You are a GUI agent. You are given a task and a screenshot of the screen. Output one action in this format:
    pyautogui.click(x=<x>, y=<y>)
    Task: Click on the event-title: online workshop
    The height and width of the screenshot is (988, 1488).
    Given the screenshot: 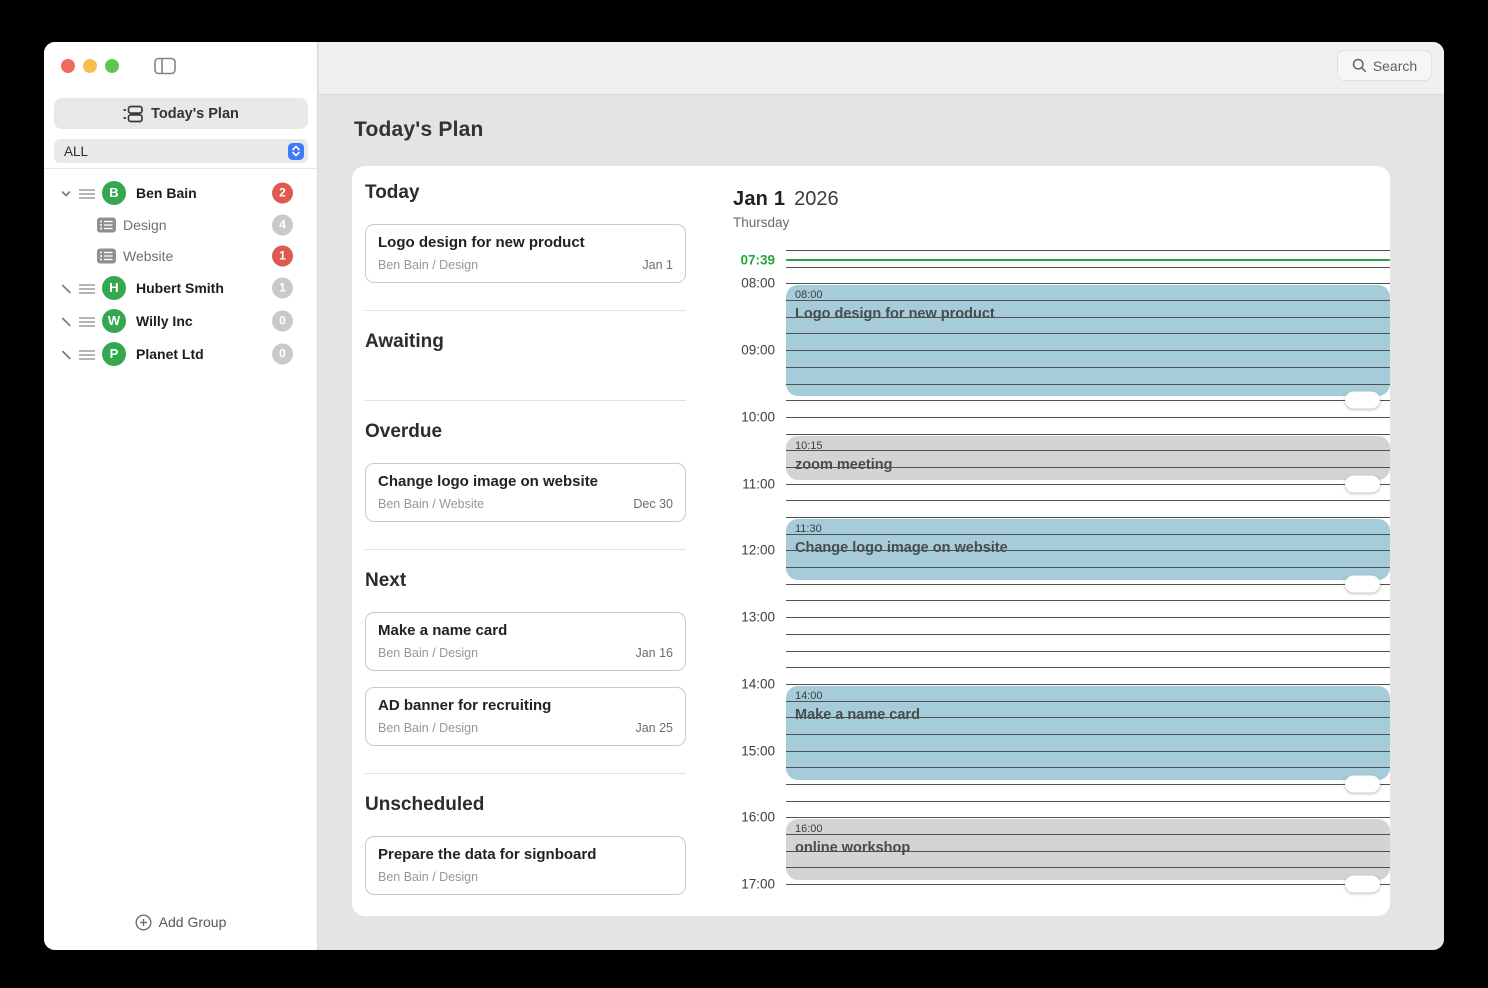 What is the action you would take?
    pyautogui.click(x=853, y=848)
    